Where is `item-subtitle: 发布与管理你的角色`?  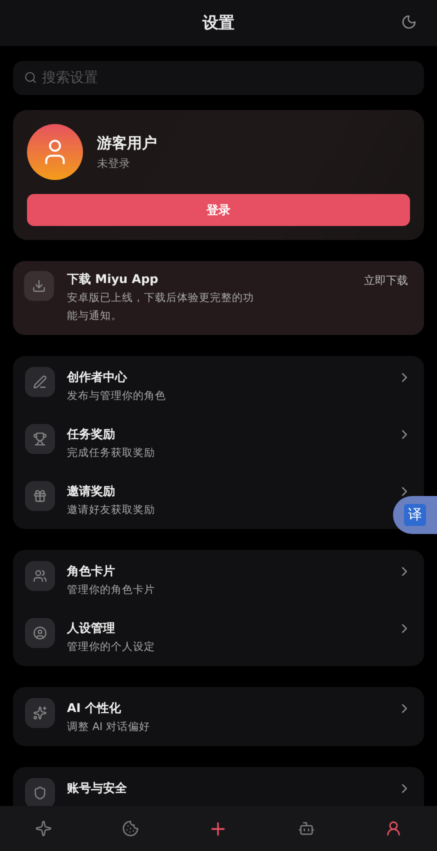
item-subtitle: 发布与管理你的角色 is located at coordinates (117, 396).